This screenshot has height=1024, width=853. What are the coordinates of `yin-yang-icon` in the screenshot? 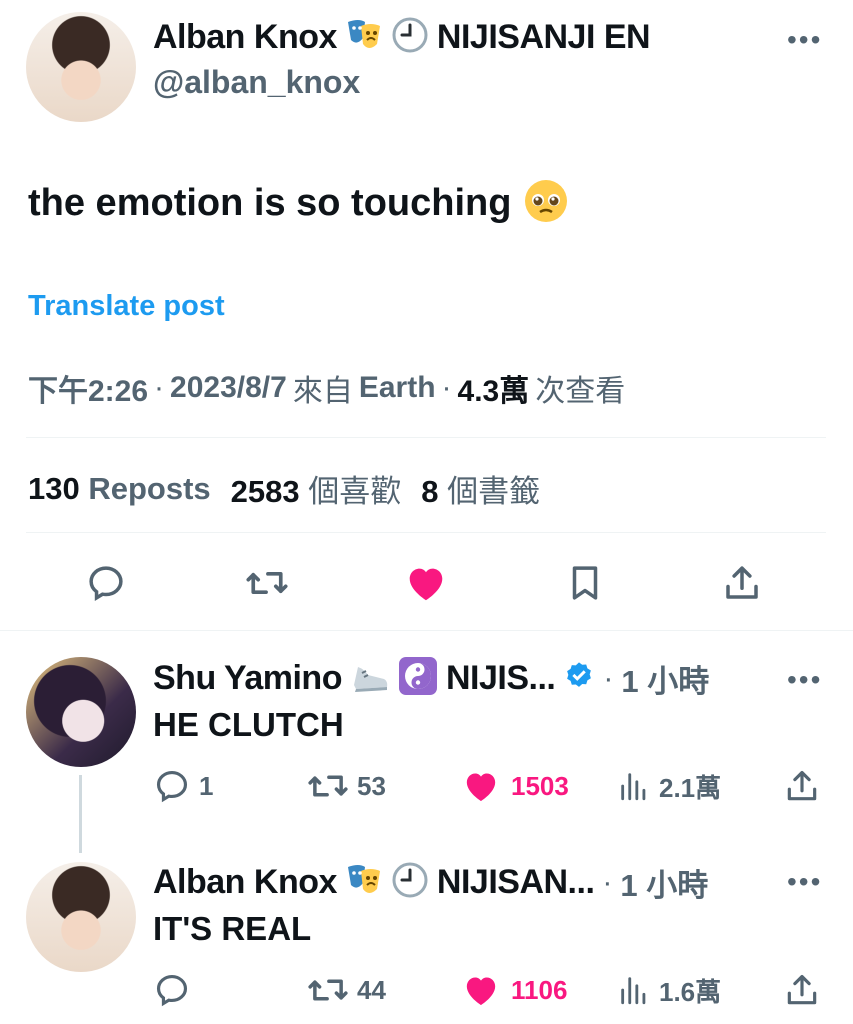 It's located at (418, 678).